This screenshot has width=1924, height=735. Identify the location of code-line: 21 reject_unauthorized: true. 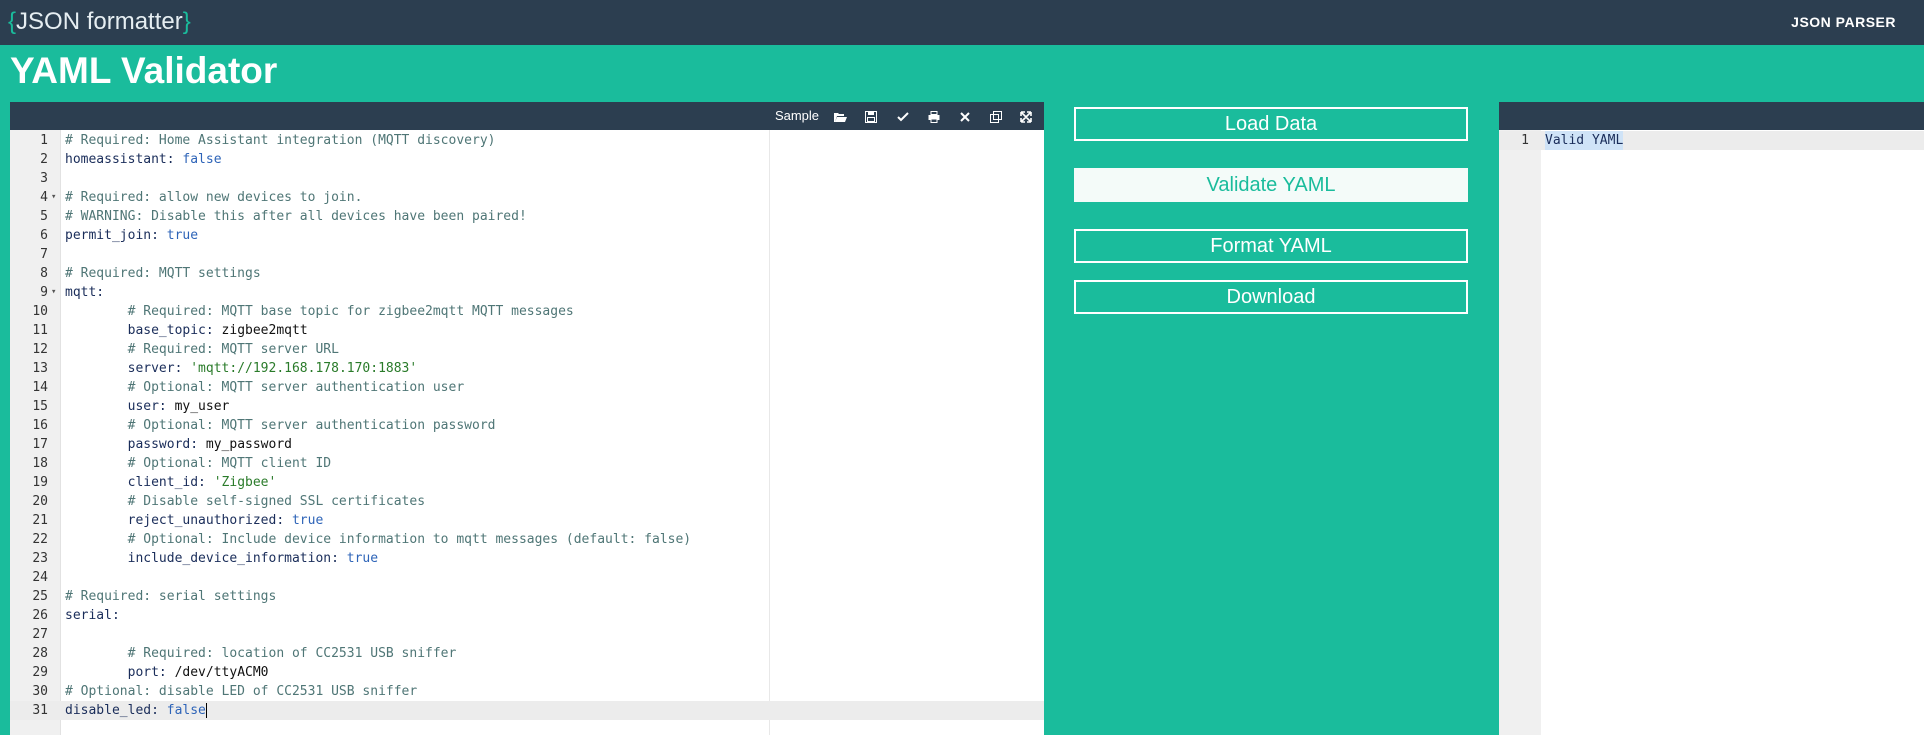
(527, 520).